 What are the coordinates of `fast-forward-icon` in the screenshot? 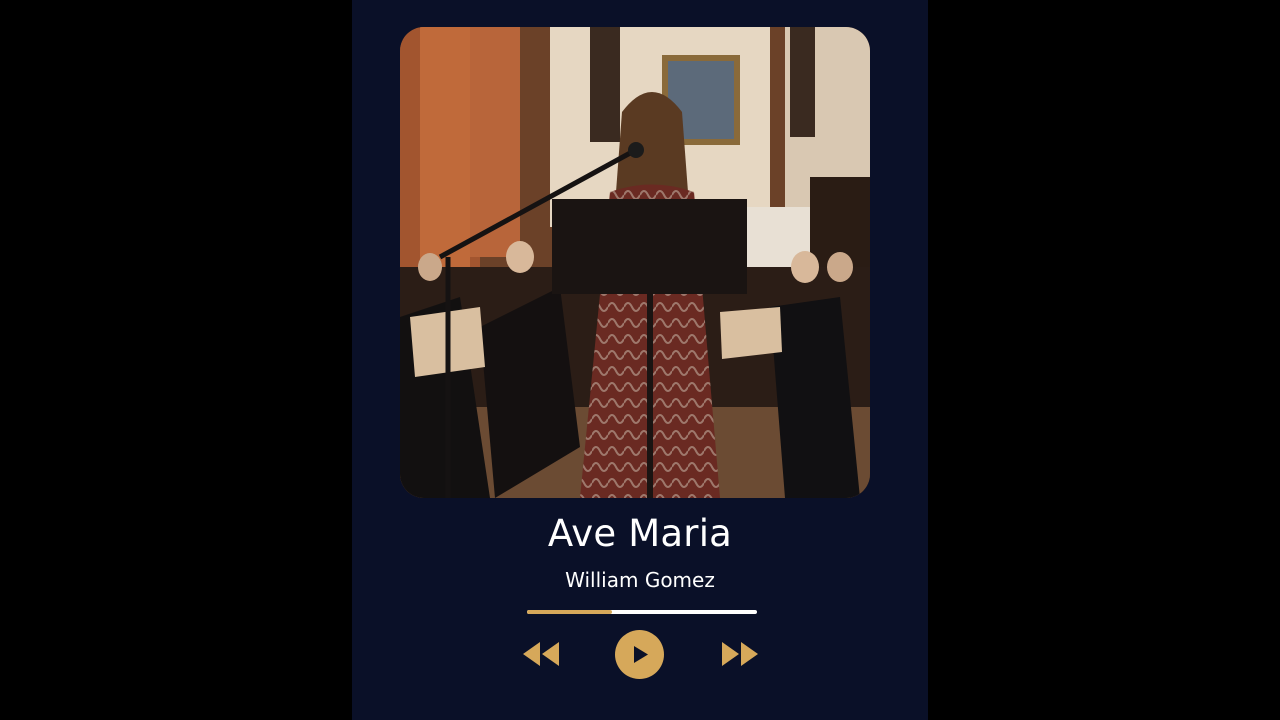 It's located at (740, 654).